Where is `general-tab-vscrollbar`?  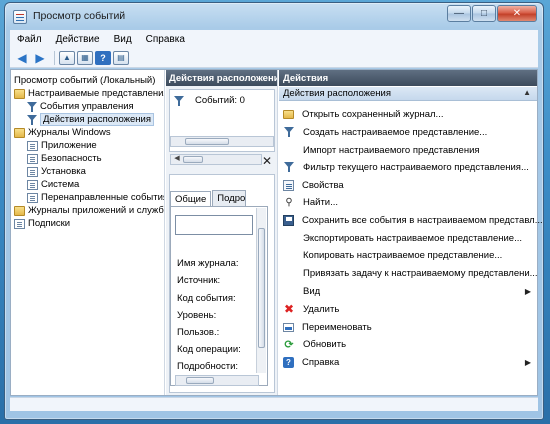
general-tab-vscrollbar is located at coordinates (261, 290).